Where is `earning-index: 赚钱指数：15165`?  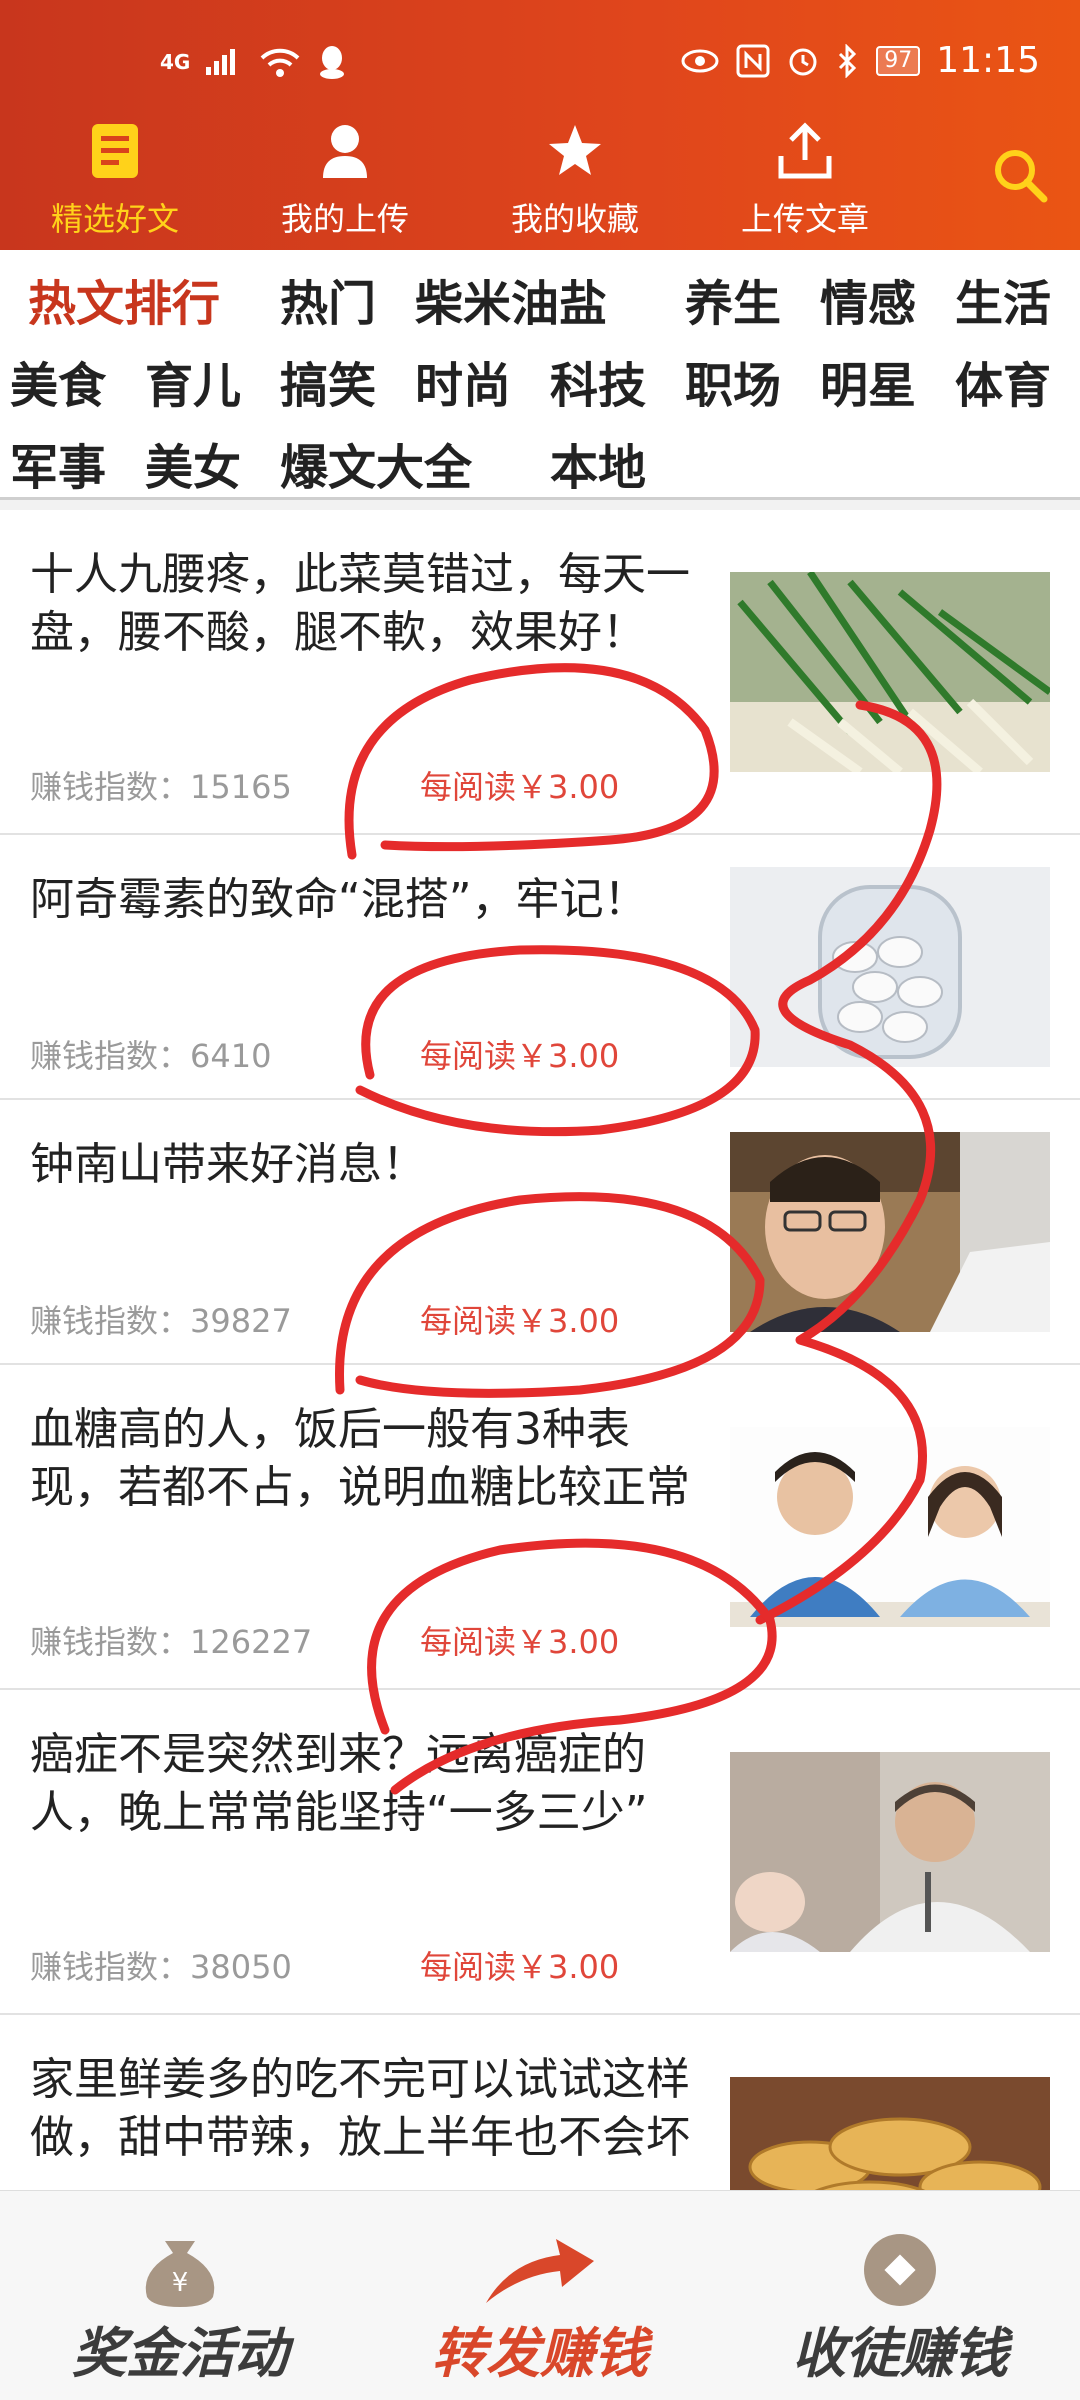
earning-index: 赚钱指数：15165 is located at coordinates (161, 785).